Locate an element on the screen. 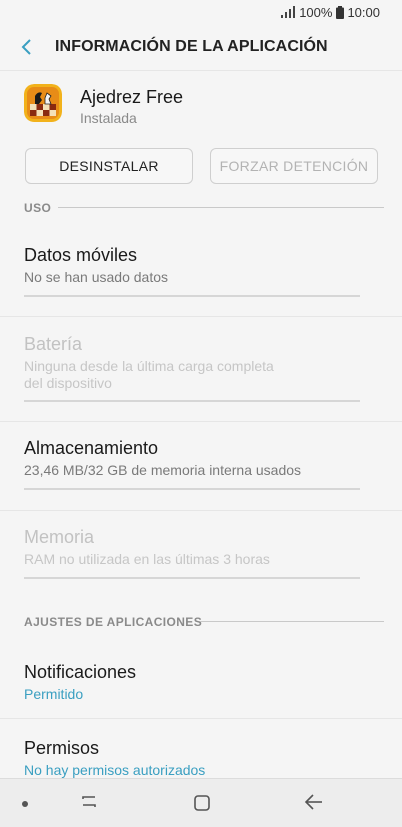 This screenshot has width=402, height=827. battery-subtitle-line1: Ninguna desde la última carga completa is located at coordinates (149, 366).